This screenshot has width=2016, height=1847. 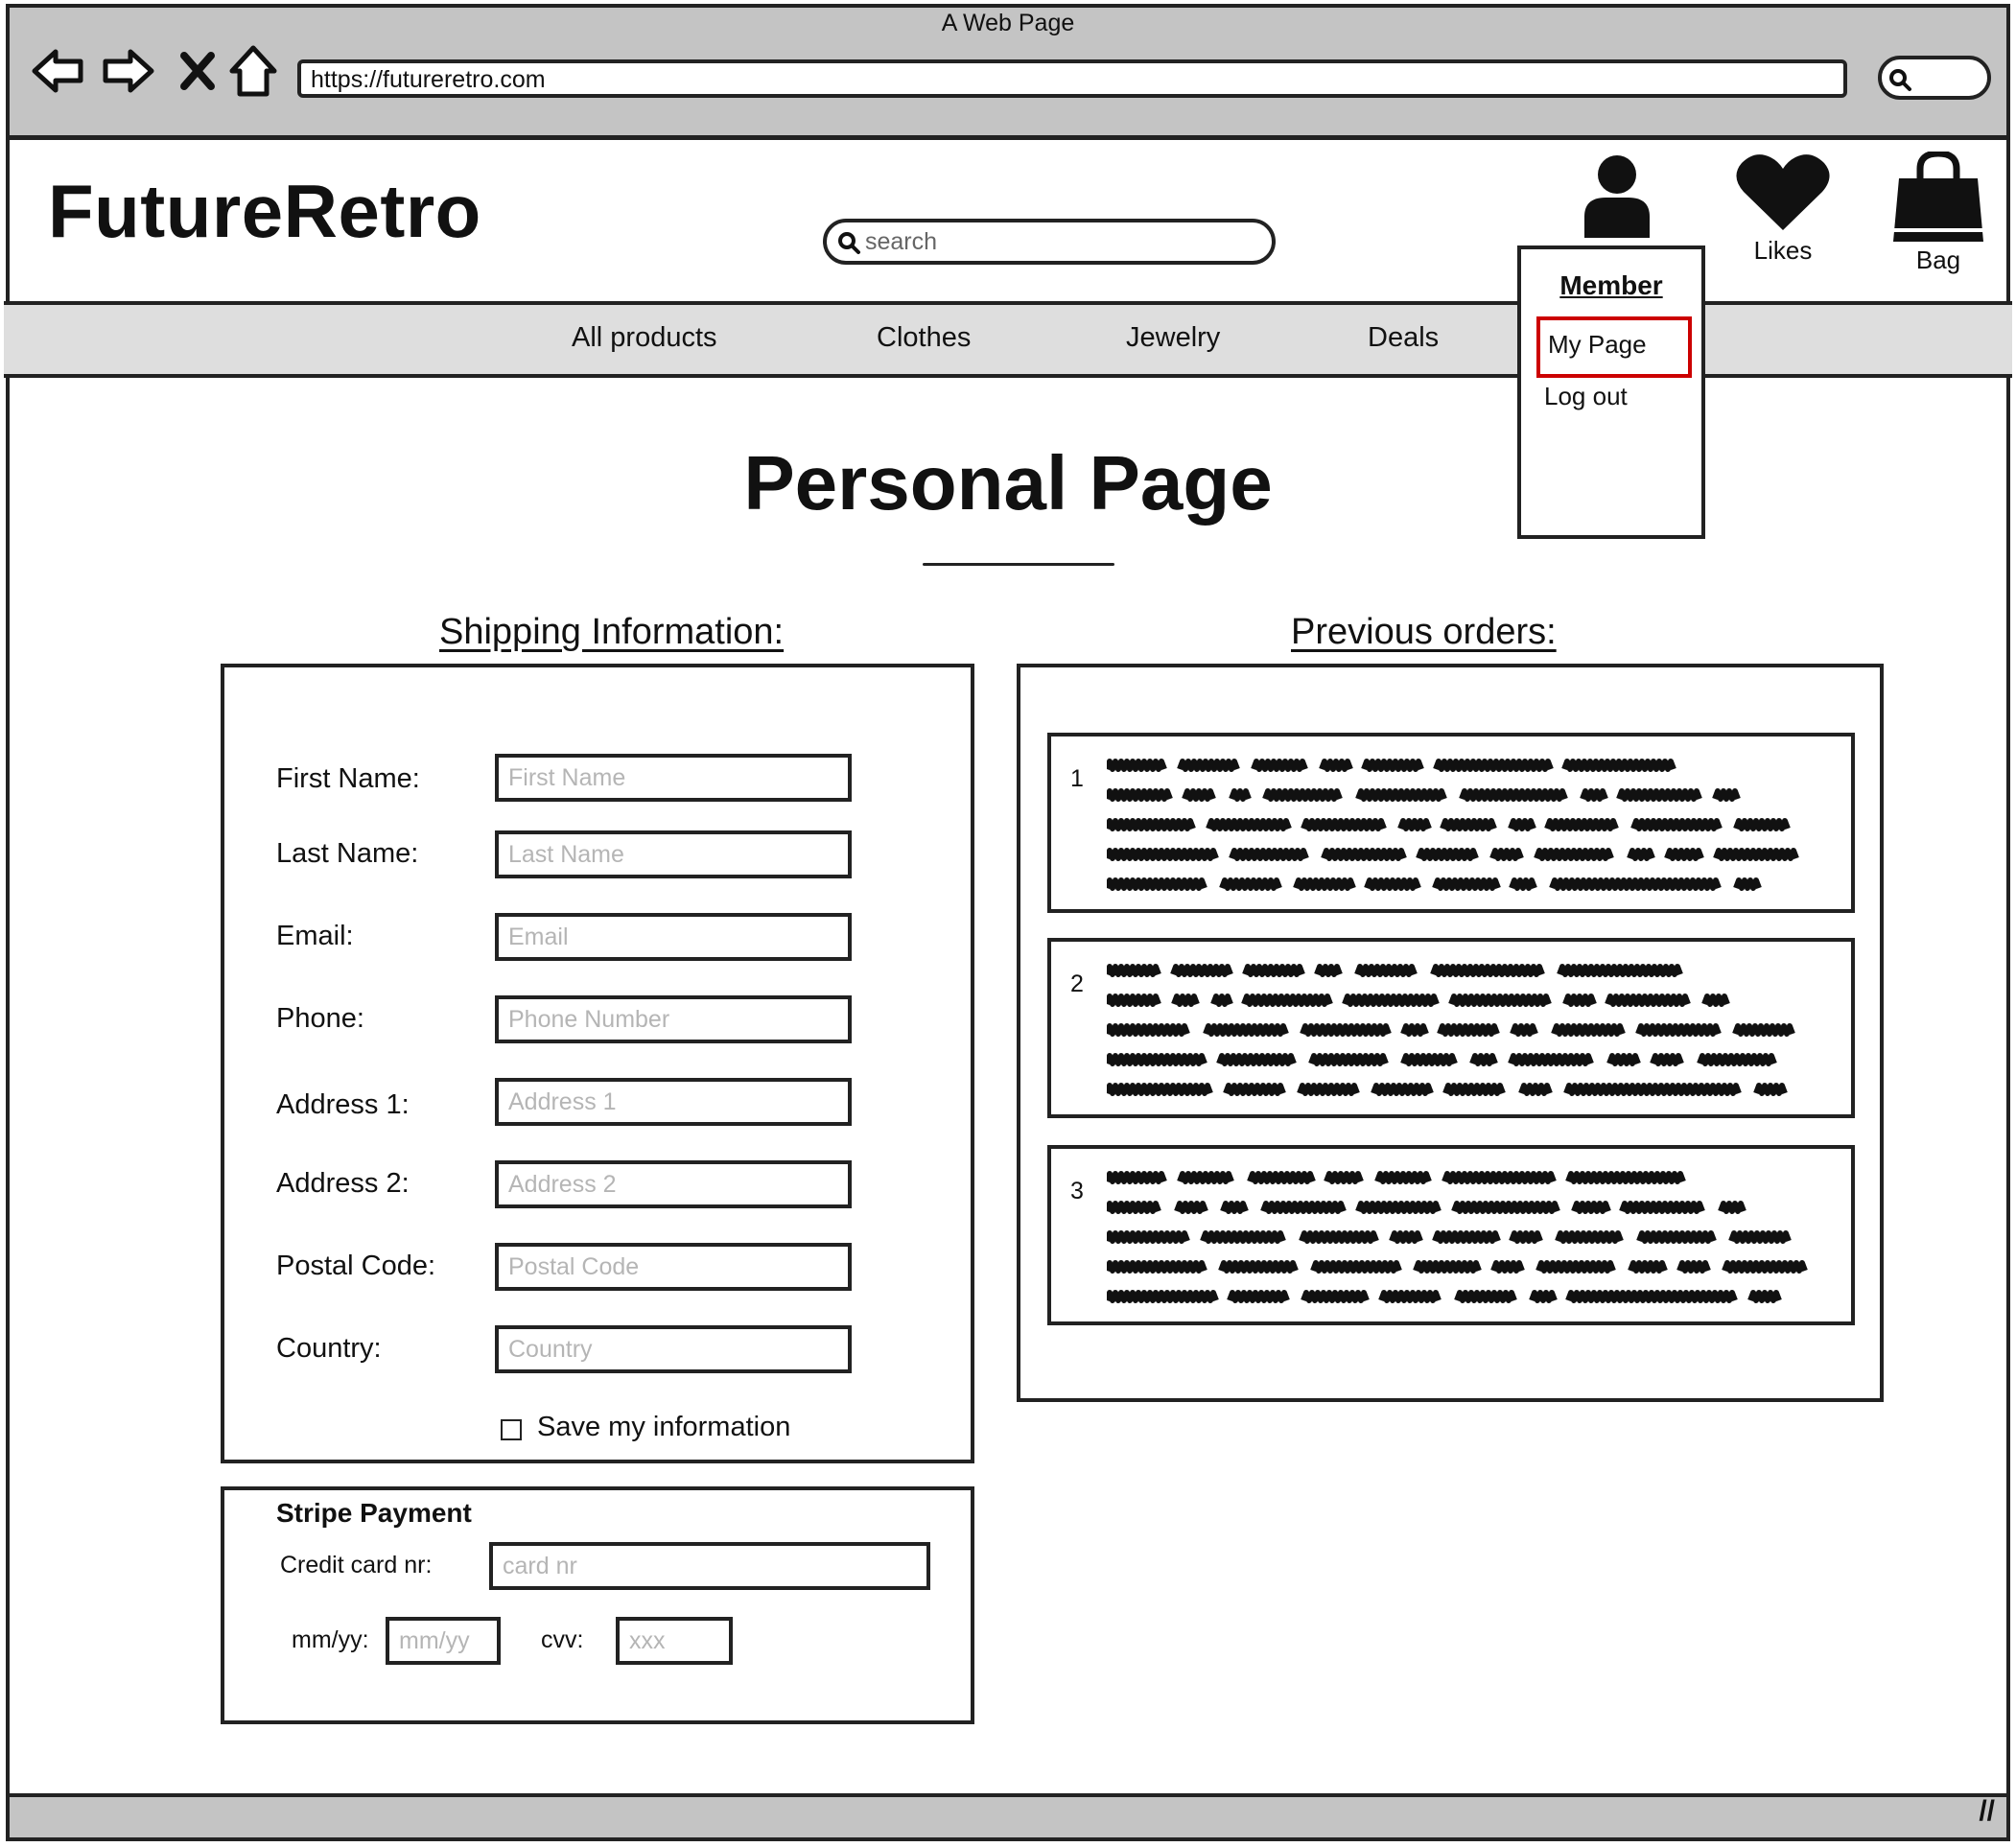 I want to click on save-info-checkbox, so click(x=511, y=1429).